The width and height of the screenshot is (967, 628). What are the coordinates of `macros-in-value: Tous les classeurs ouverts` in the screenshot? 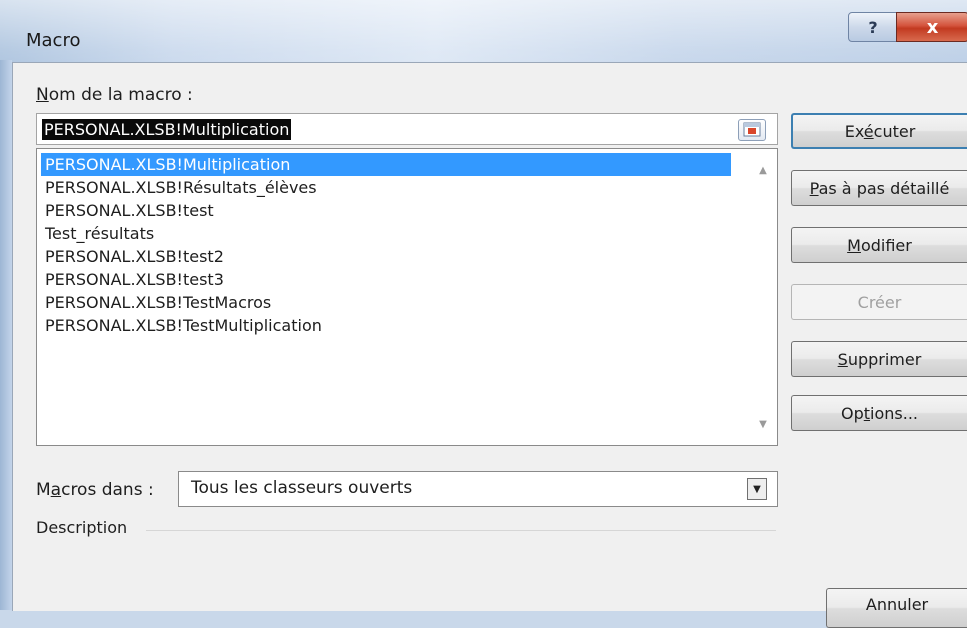 It's located at (302, 488).